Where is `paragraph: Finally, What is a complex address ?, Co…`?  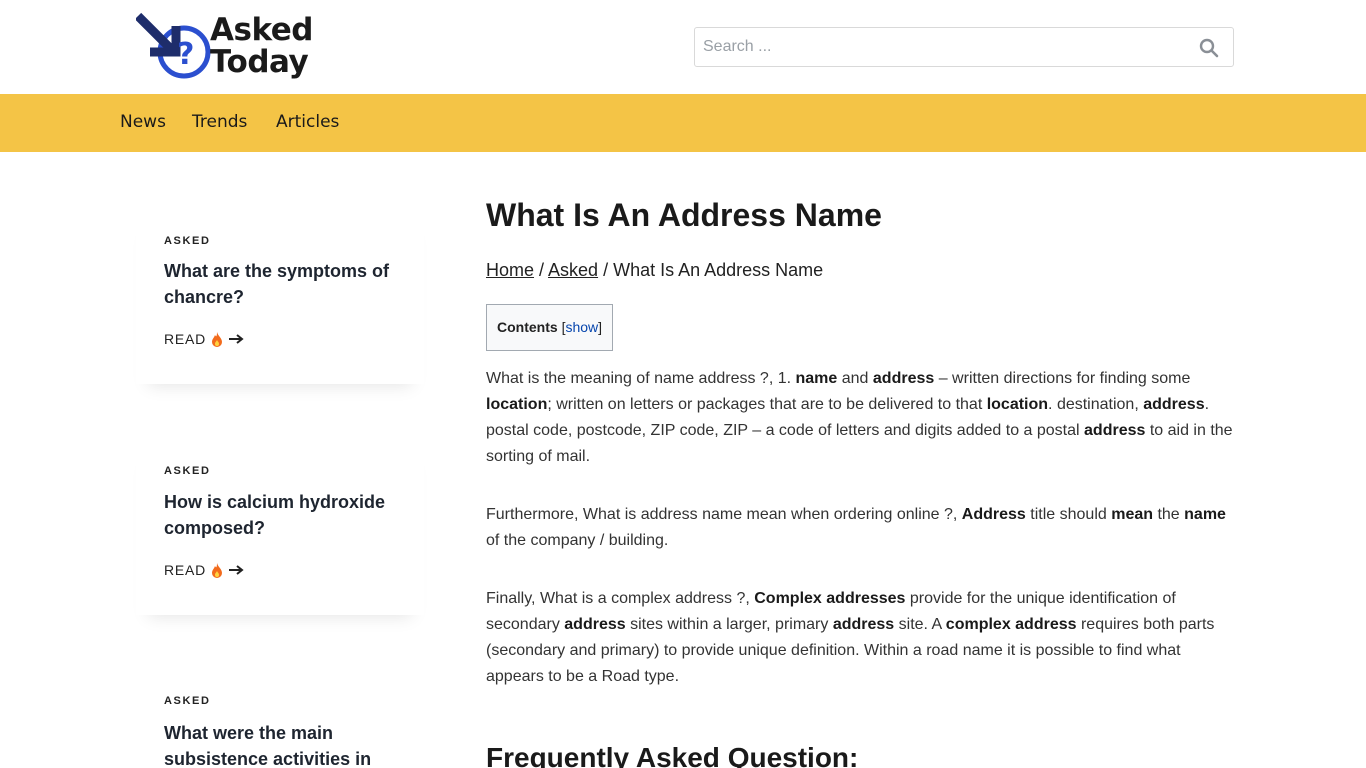 paragraph: Finally, What is a complex address ?, Co… is located at coordinates (850, 637).